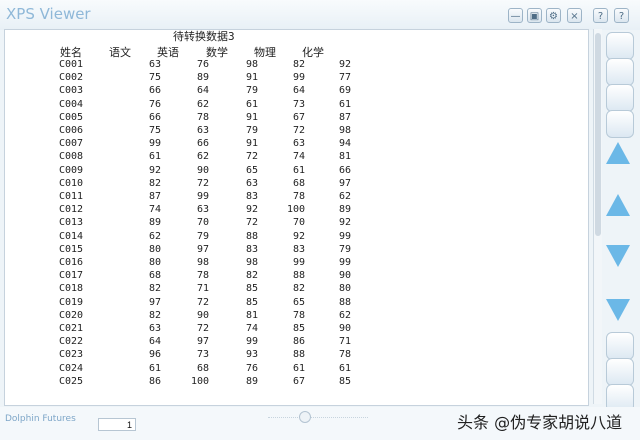 The width and height of the screenshot is (640, 440). What do you see at coordinates (71, 276) in the screenshot?
I see `row-id: C017` at bounding box center [71, 276].